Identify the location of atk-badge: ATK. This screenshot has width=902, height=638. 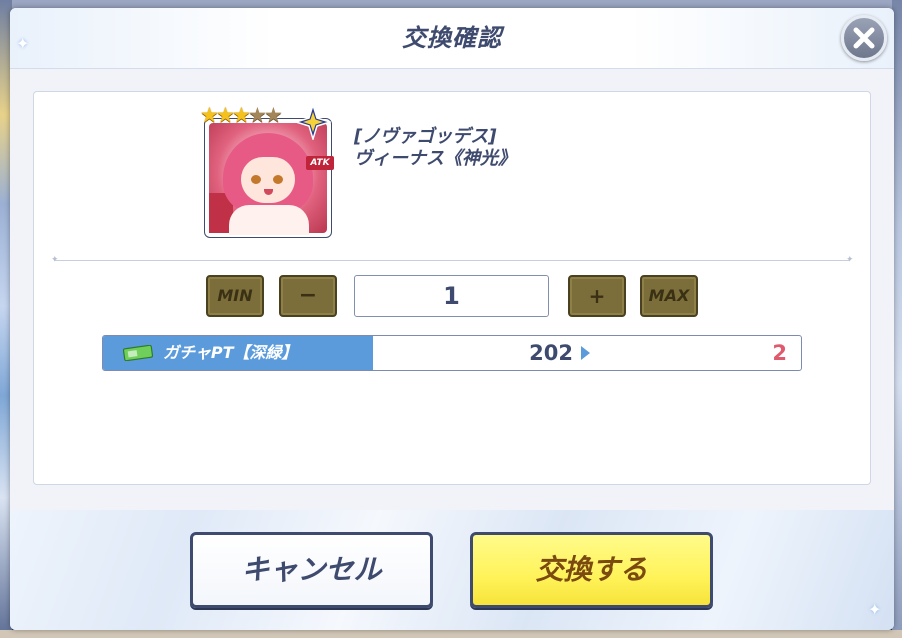
(320, 163).